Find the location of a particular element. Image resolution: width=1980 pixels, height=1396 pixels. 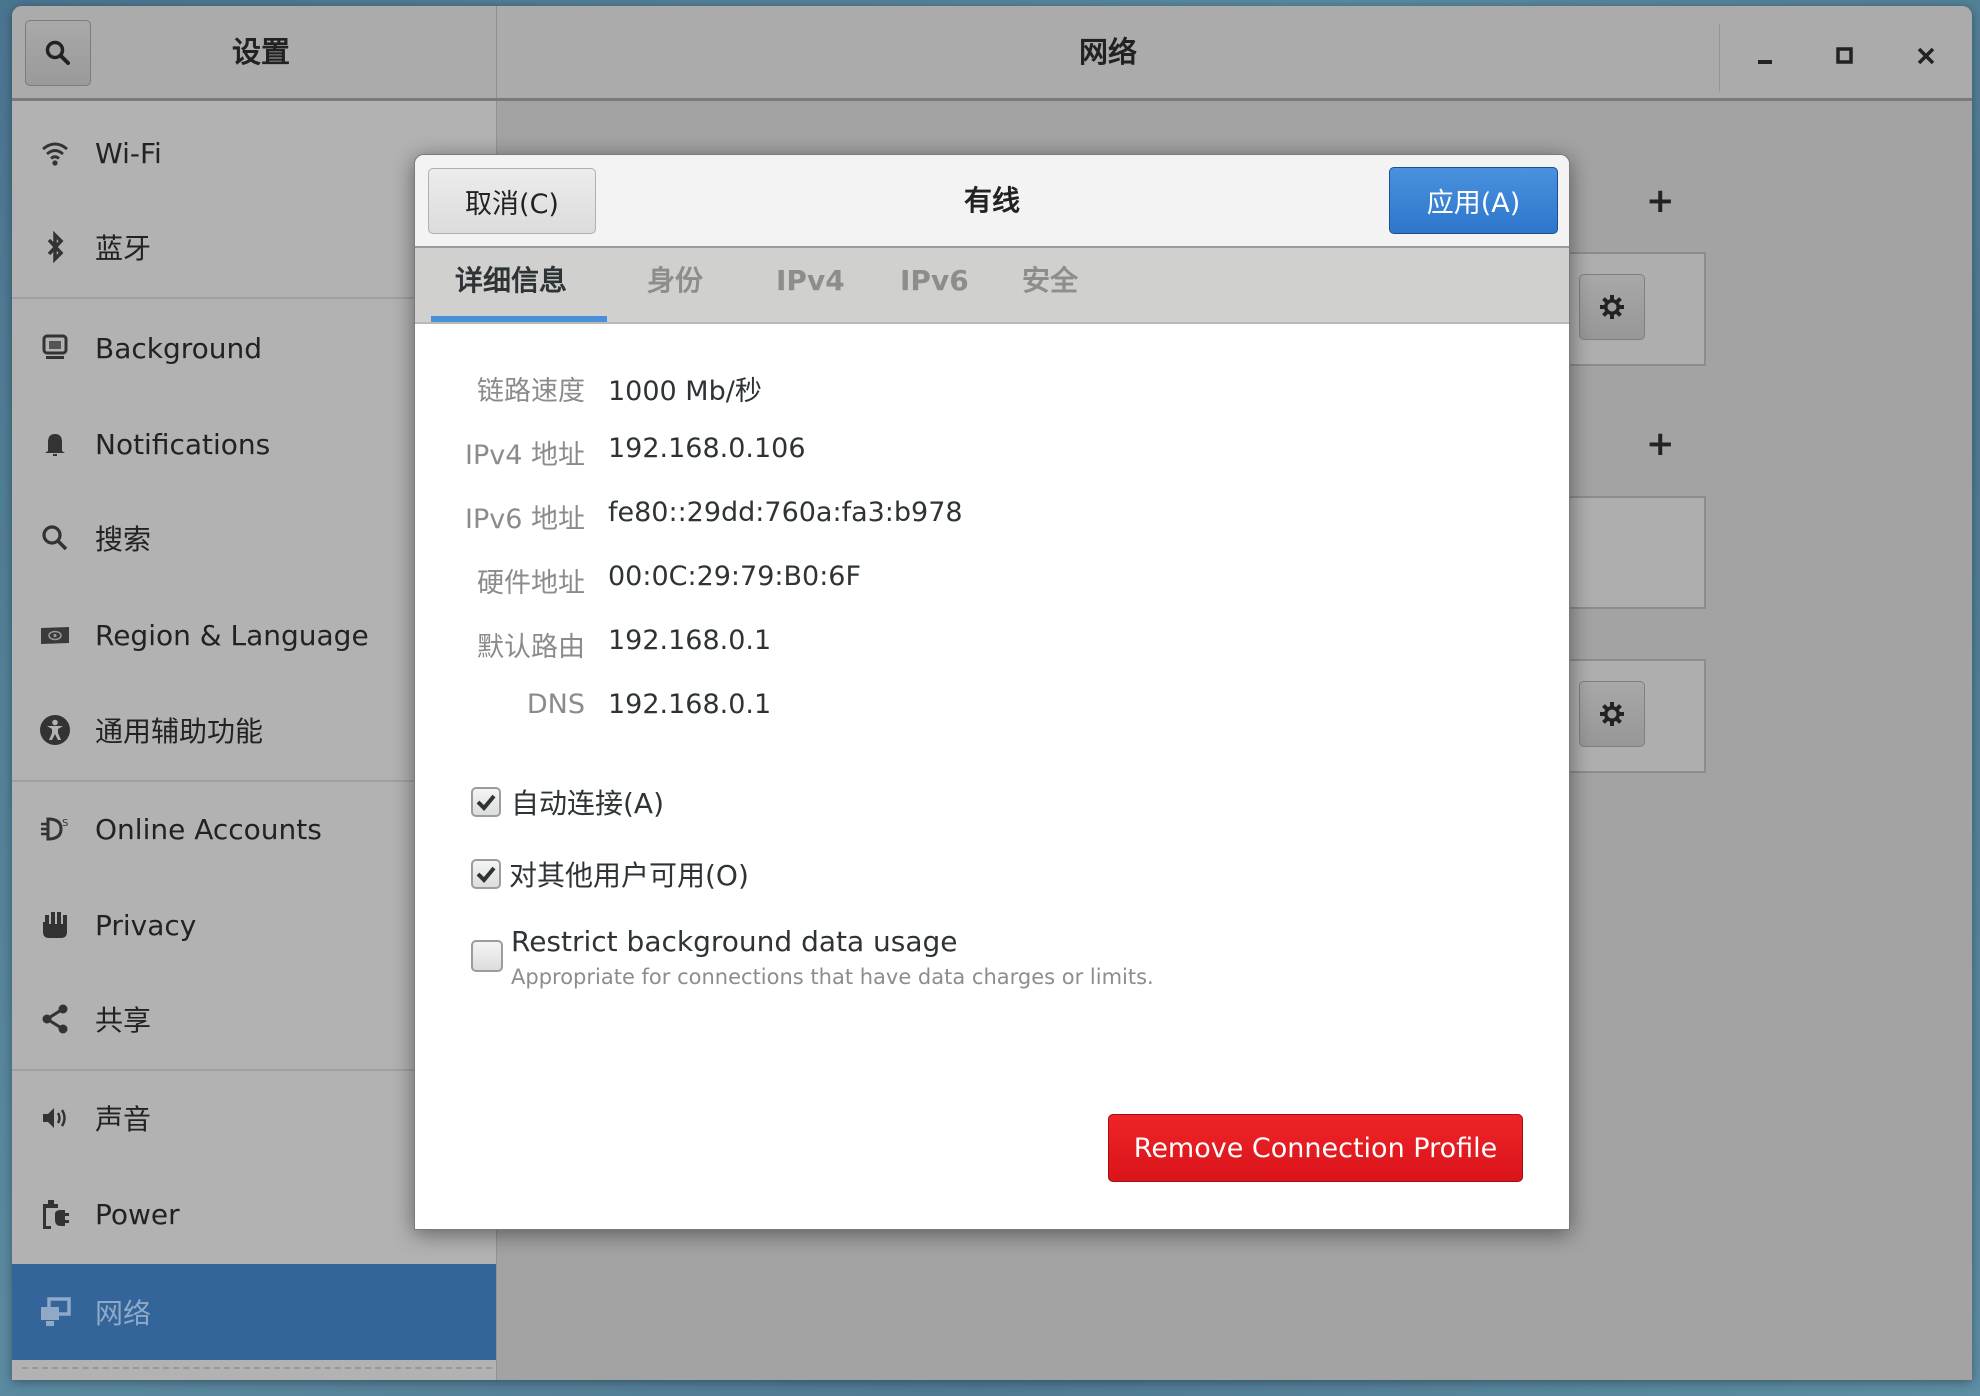

detail-key: DNS is located at coordinates (555, 704).